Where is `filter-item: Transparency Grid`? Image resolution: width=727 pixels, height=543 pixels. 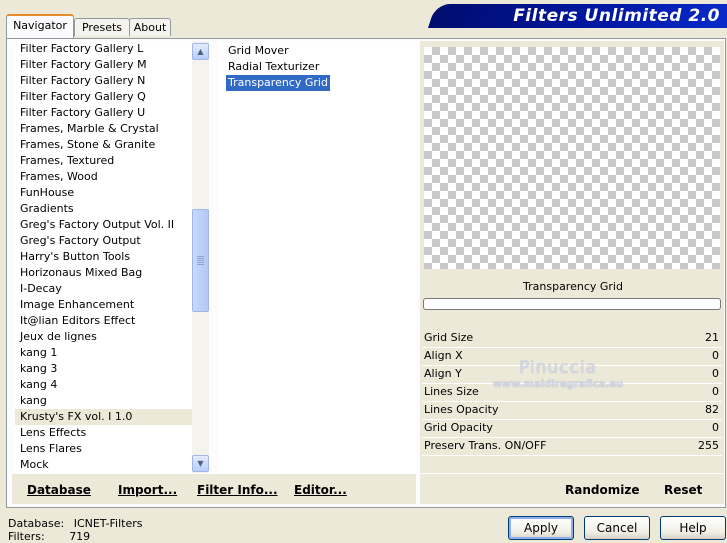 filter-item: Transparency Grid is located at coordinates (278, 83).